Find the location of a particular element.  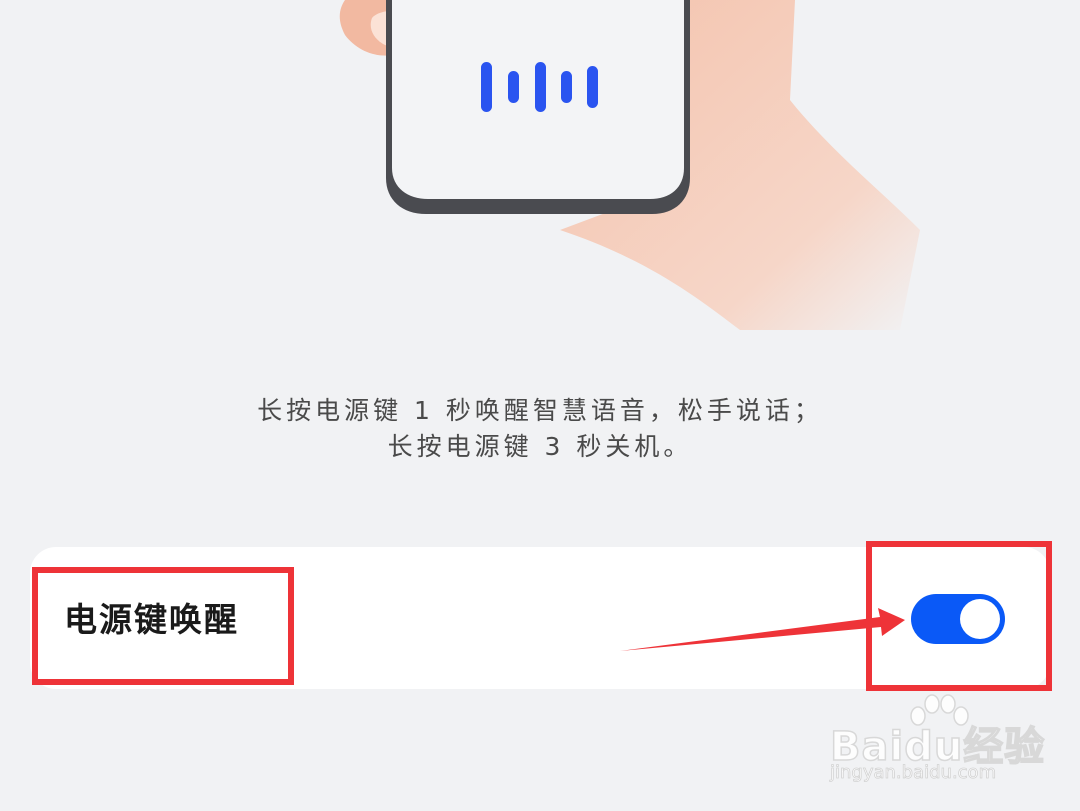

description-line-2: 长按电源键 3 秒关机。 is located at coordinates (540, 446).